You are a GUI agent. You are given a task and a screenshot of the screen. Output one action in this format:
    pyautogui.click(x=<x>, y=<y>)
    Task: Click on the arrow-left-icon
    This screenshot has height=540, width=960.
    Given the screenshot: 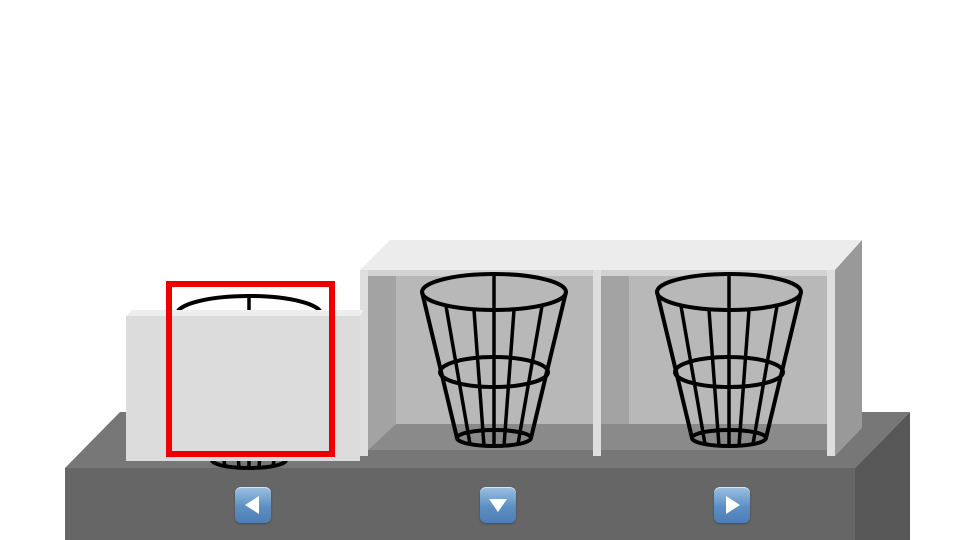 What is the action you would take?
    pyautogui.click(x=252, y=505)
    